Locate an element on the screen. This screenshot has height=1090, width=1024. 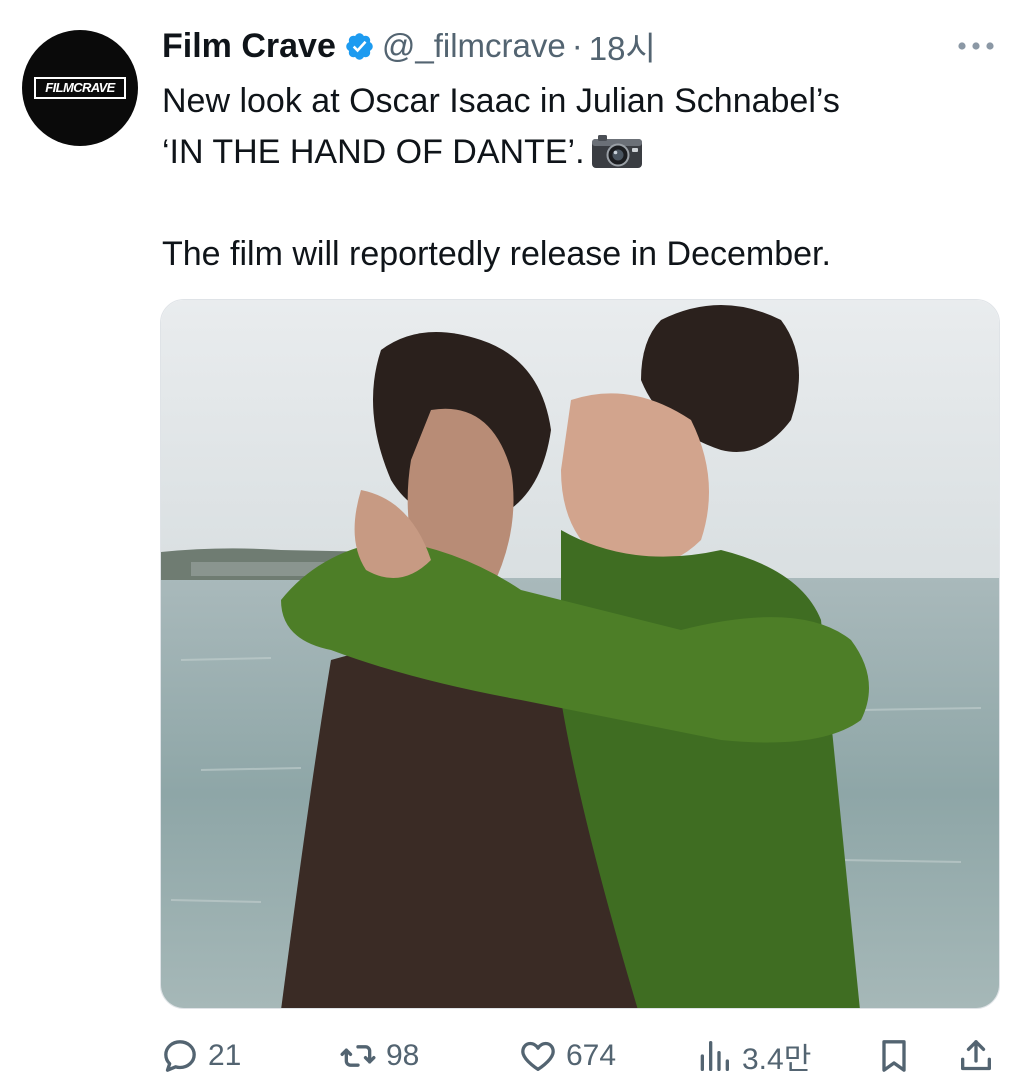
verified-badge-icon is located at coordinates (359, 46).